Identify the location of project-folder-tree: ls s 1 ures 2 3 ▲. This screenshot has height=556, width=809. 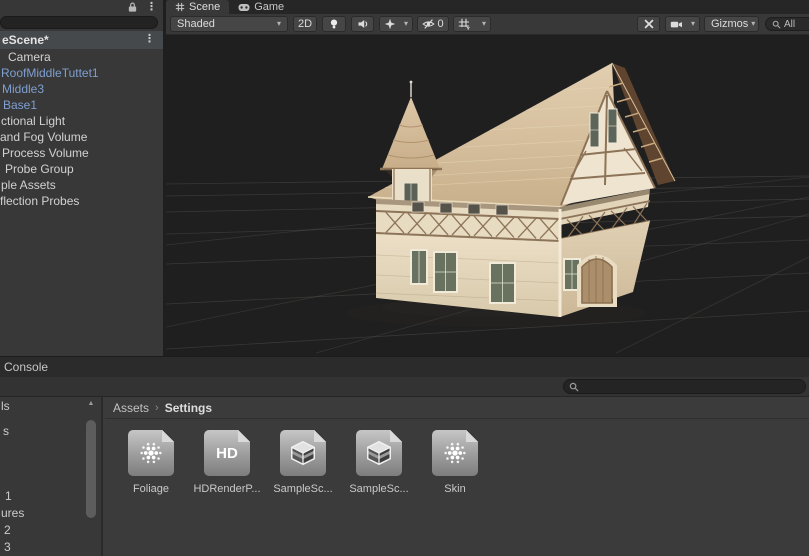
(51, 476).